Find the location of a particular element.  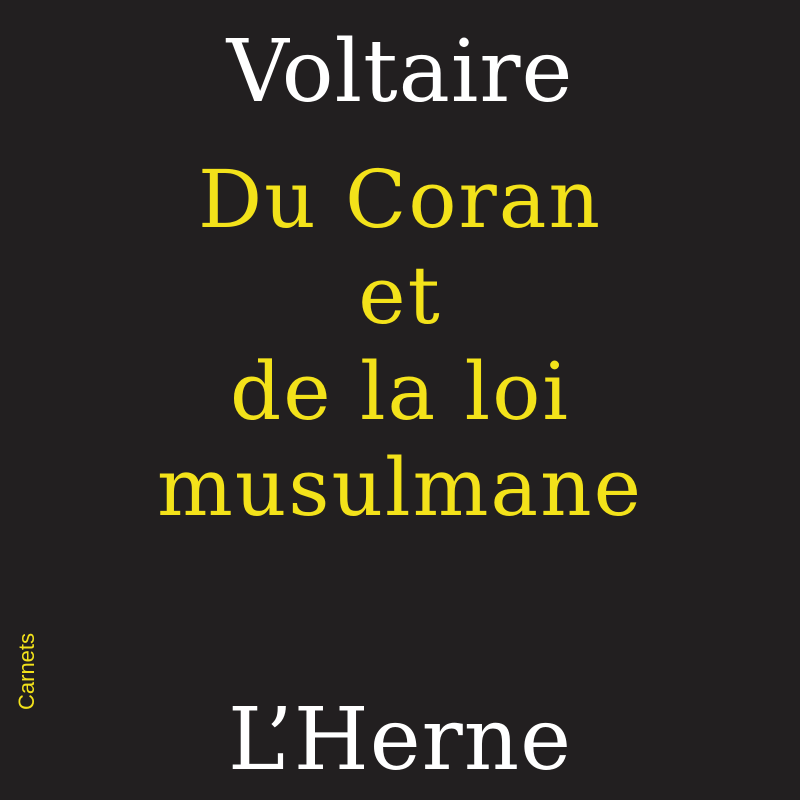

title-line: musulmane is located at coordinates (400, 487).